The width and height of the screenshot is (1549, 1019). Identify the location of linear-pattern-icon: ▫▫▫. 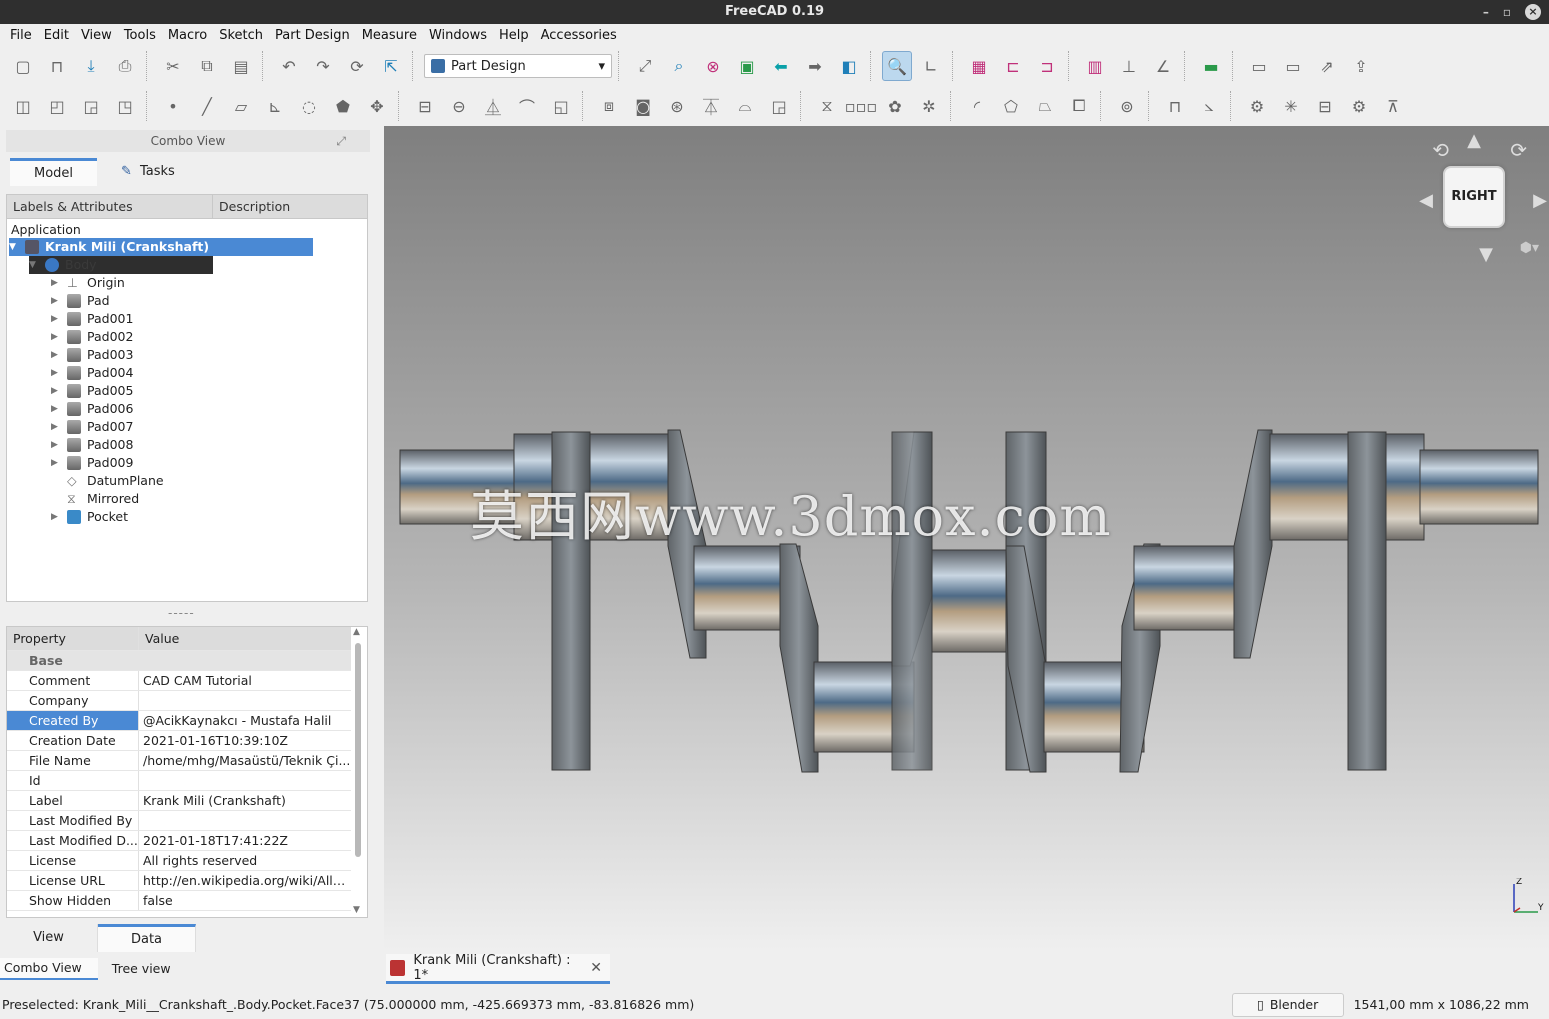
(861, 106).